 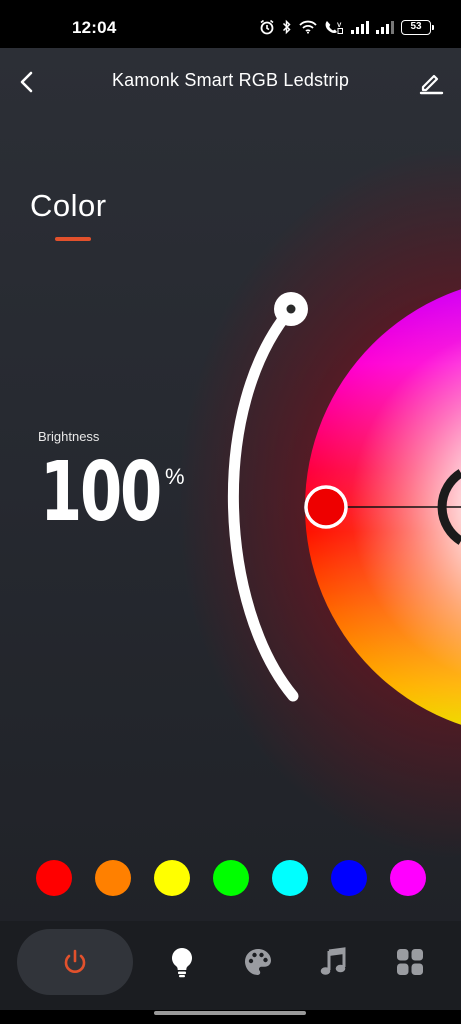 I want to click on nav-more, so click(x=410, y=962).